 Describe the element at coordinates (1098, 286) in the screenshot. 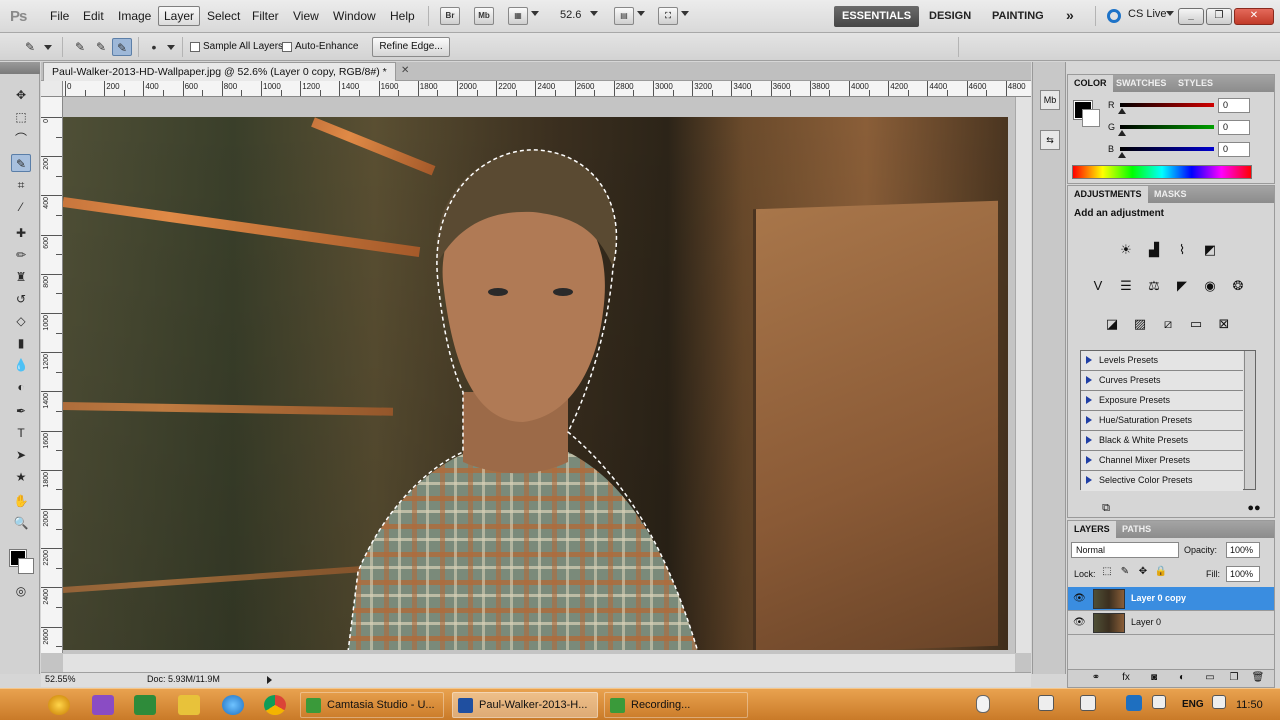

I see `vibrance-icon: V` at that location.